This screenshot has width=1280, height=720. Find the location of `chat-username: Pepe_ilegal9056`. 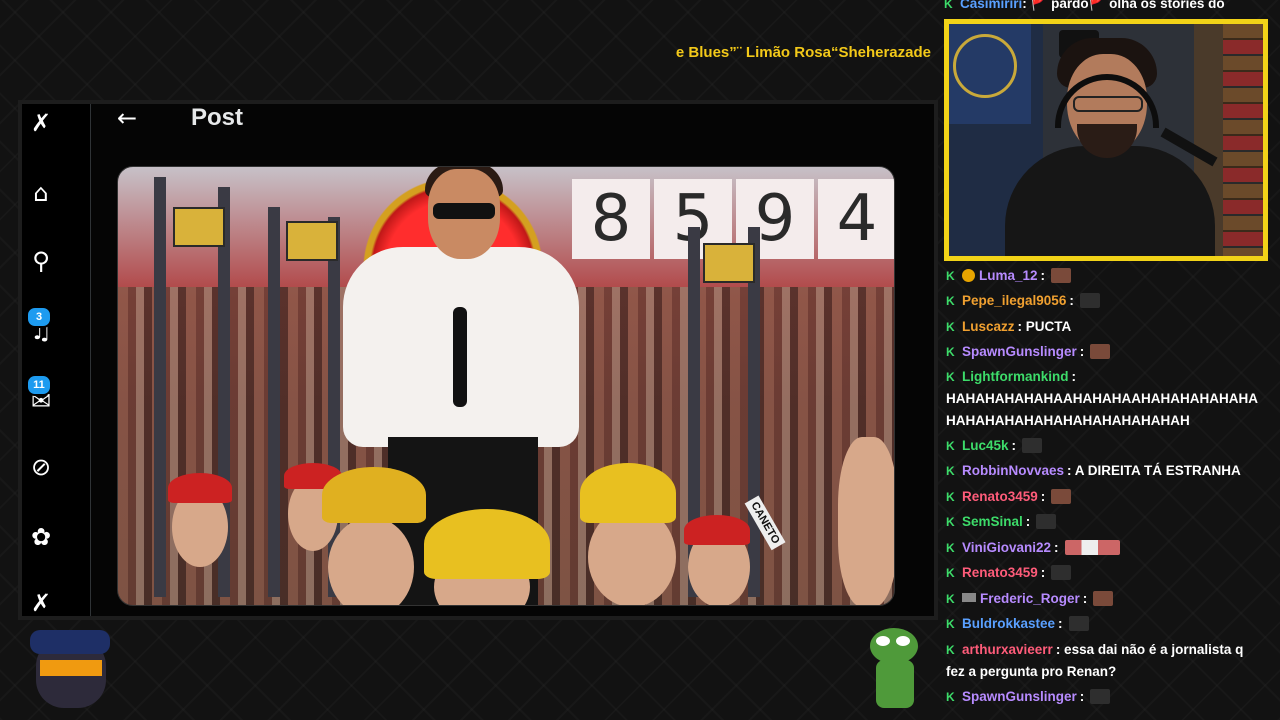

chat-username: Pepe_ilegal9056 is located at coordinates (1014, 300).